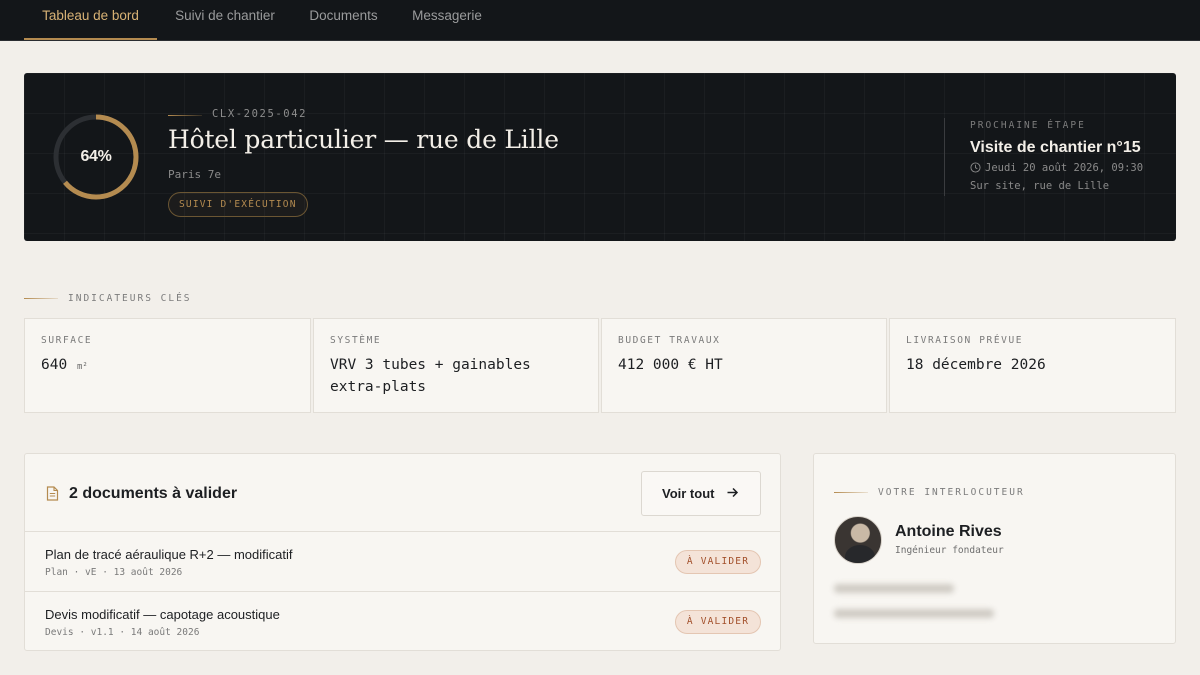 The image size is (1200, 675). I want to click on kpi-value: 18 décembre 2026, so click(976, 365).